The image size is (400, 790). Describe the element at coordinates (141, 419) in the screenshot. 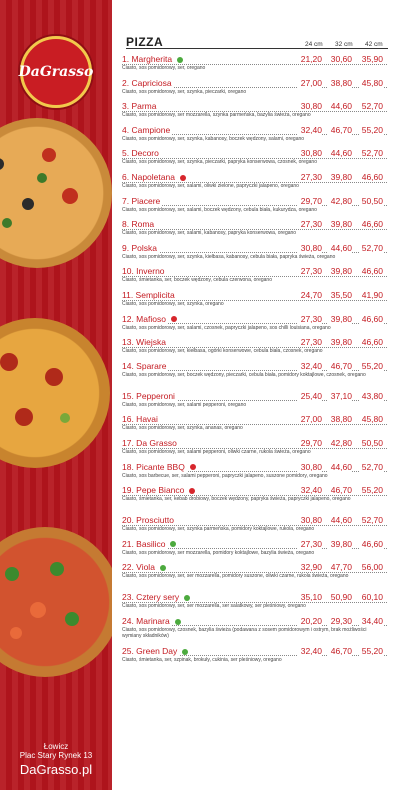

I see `item-name: 16. Havai` at that location.